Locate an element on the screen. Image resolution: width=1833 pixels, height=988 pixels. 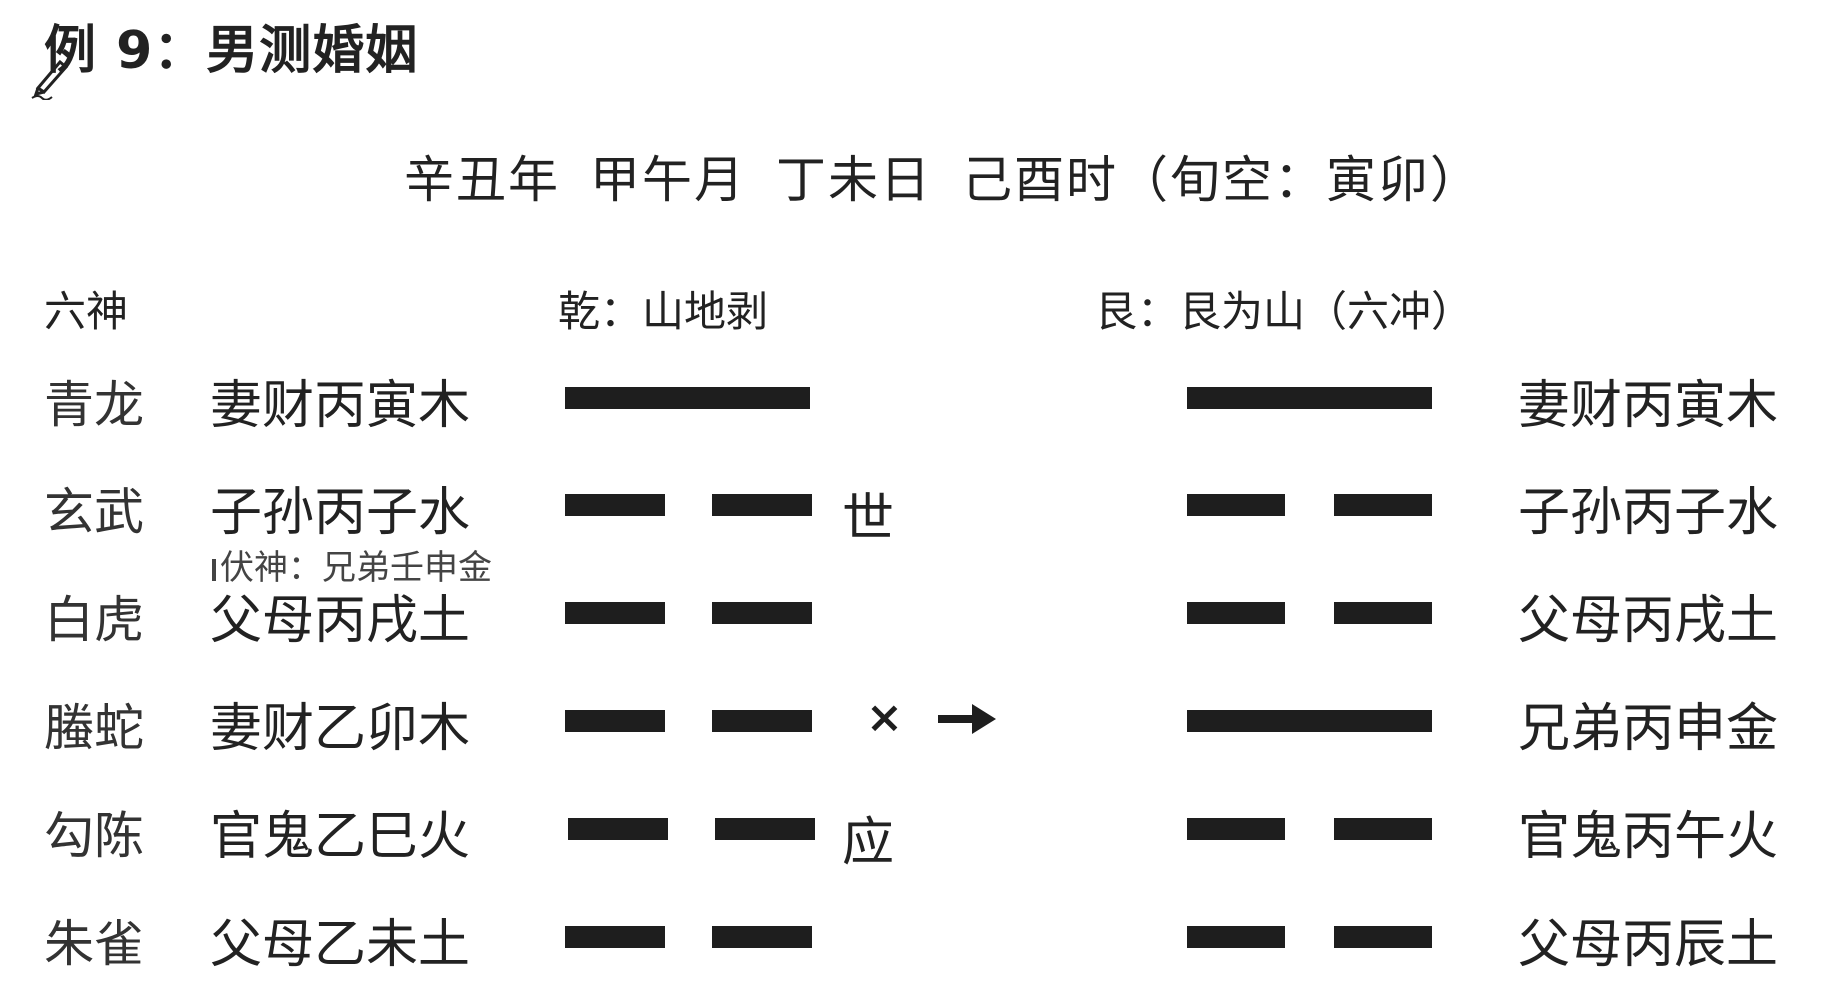
main-line-label: 妻财丙寅木 is located at coordinates (340, 406).